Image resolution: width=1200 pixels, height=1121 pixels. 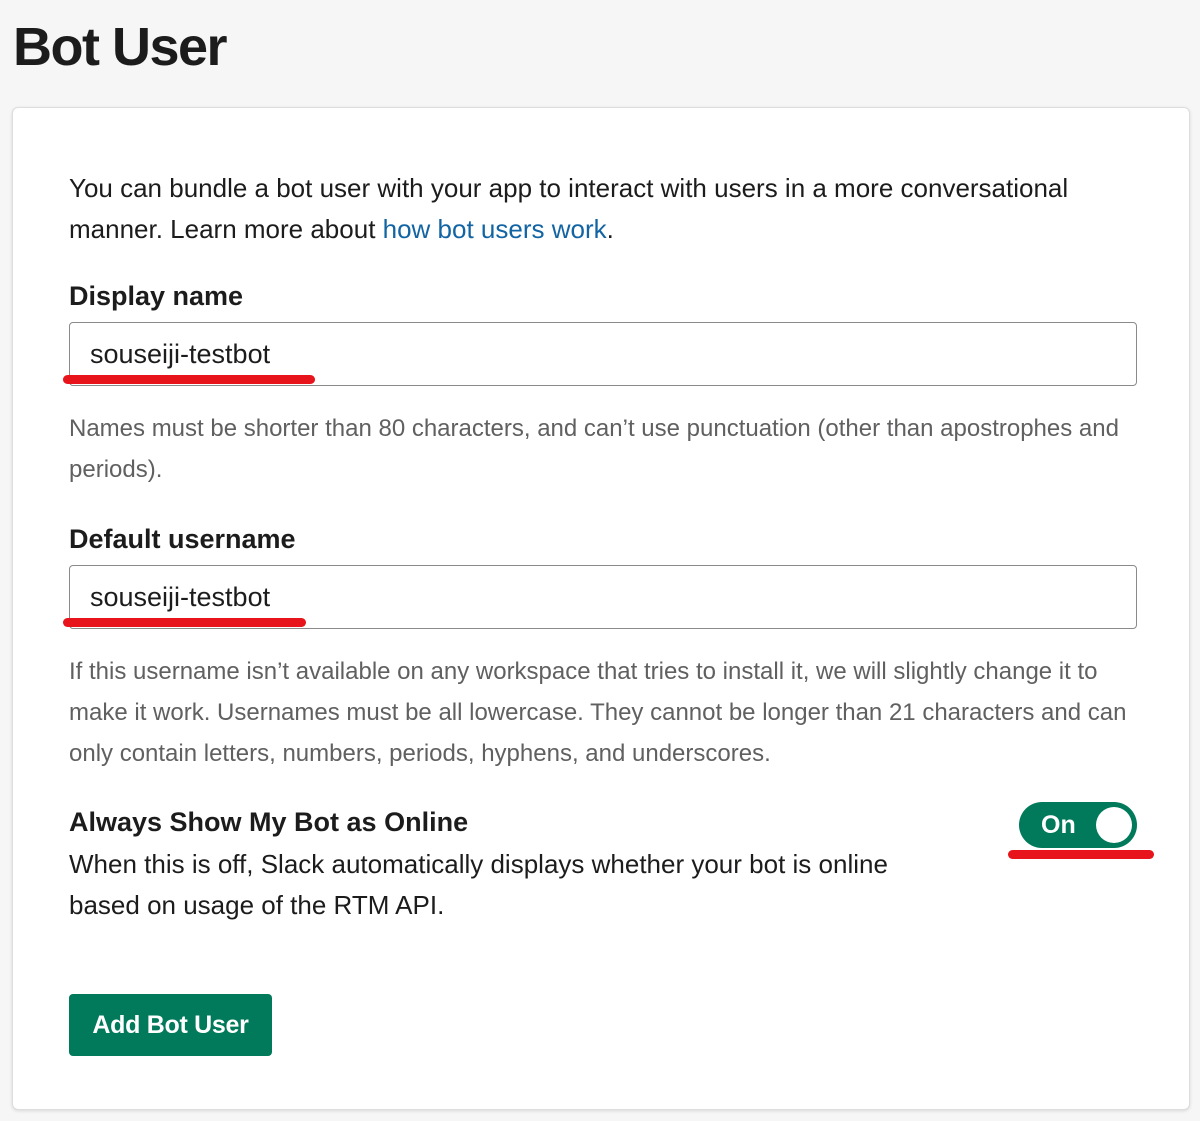 What do you see at coordinates (189, 379) in the screenshot?
I see `display-name-annotation-underline` at bounding box center [189, 379].